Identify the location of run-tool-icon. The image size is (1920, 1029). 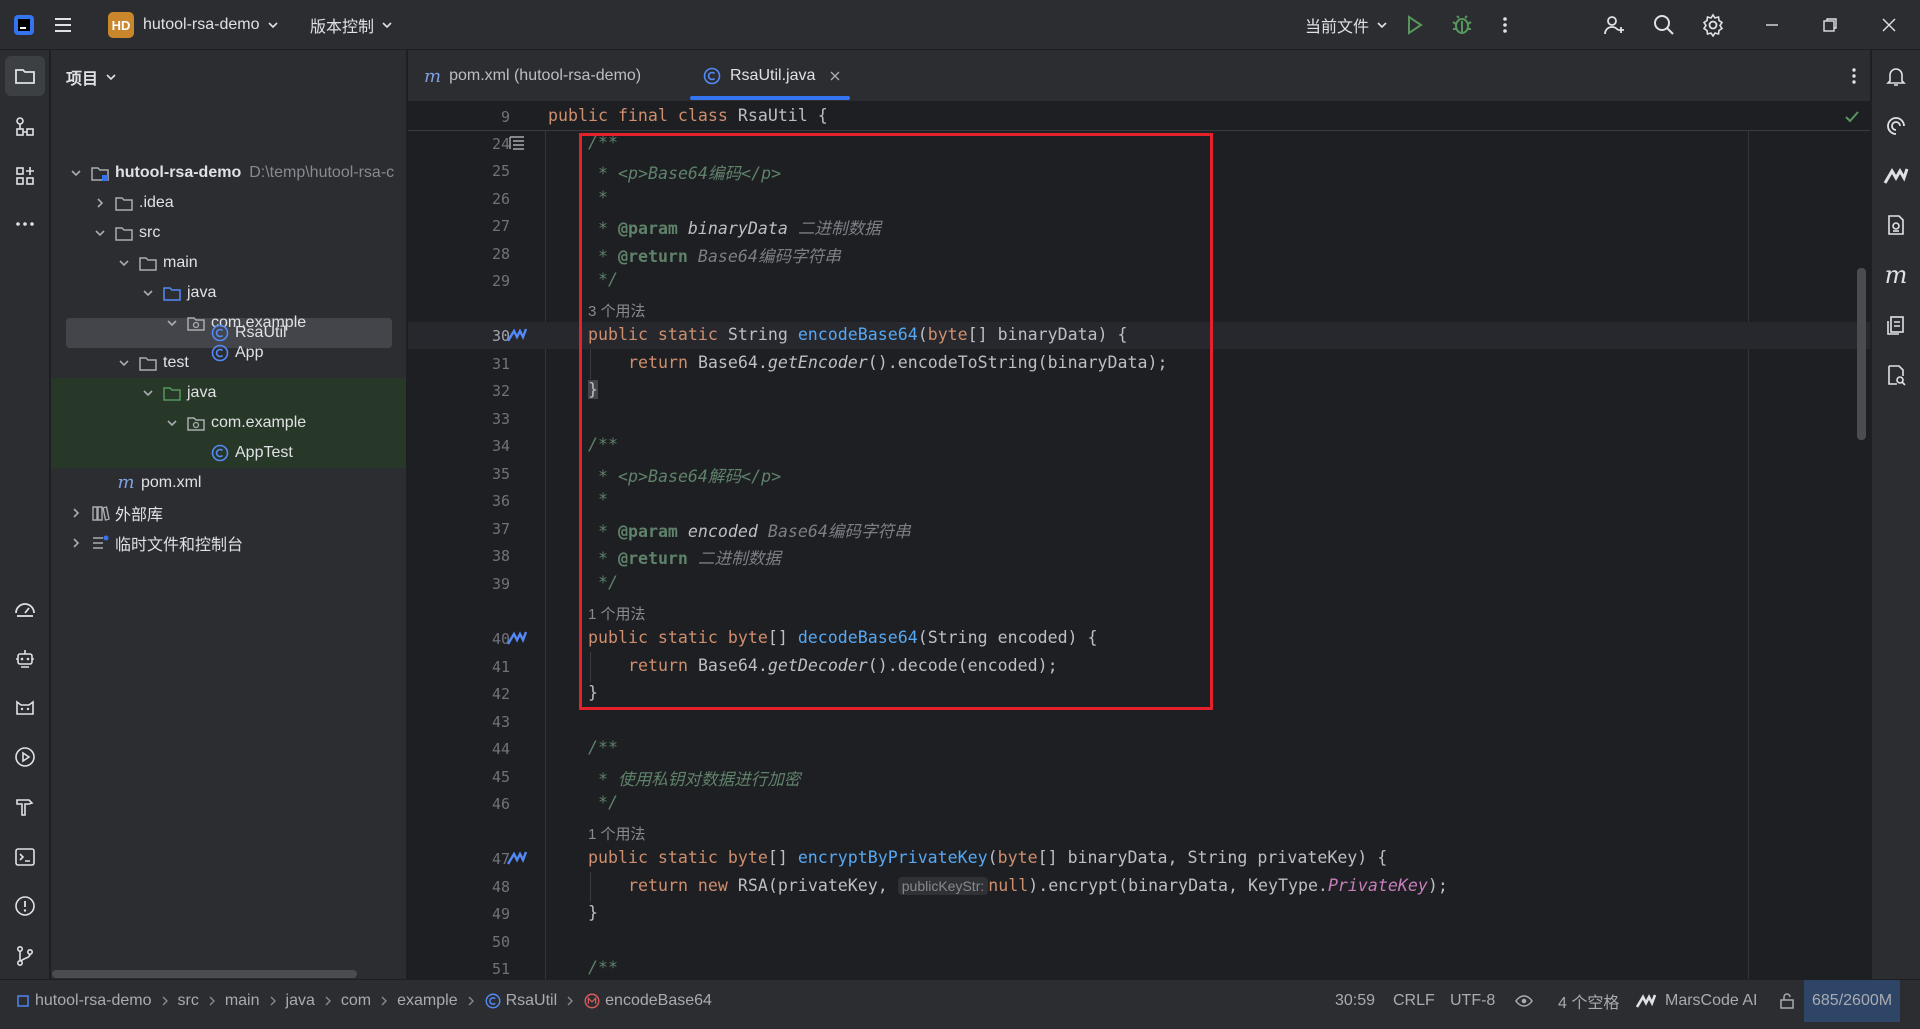
(25, 757).